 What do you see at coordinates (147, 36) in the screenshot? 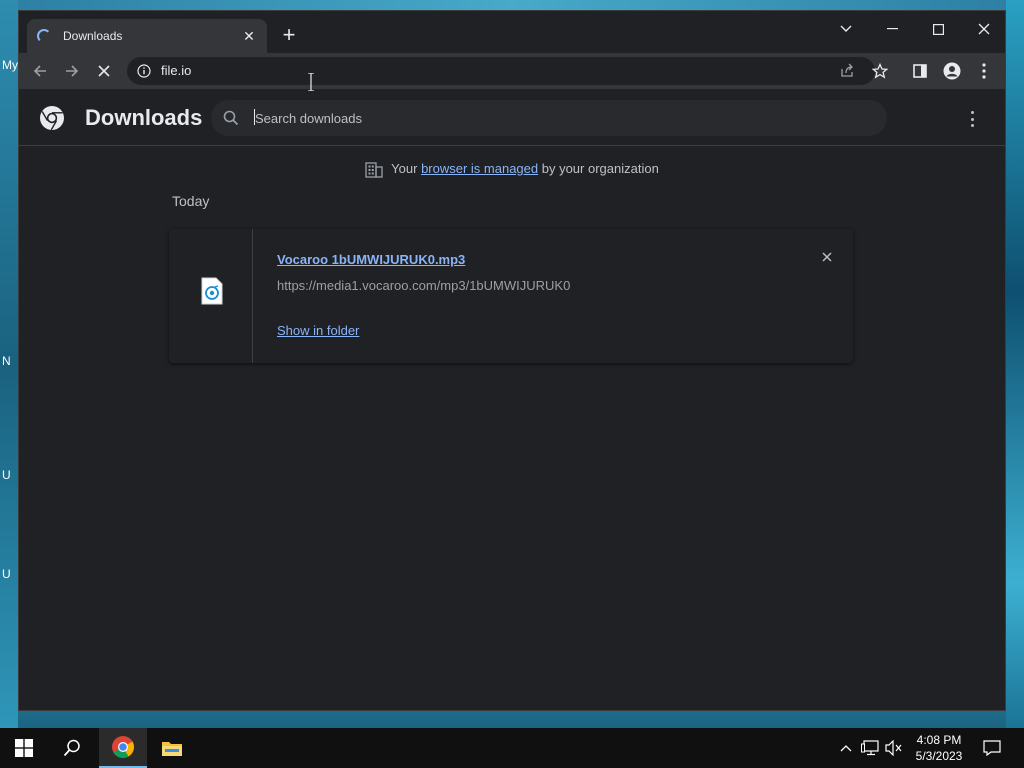
I see `tab-downloads: Downloads ✕` at bounding box center [147, 36].